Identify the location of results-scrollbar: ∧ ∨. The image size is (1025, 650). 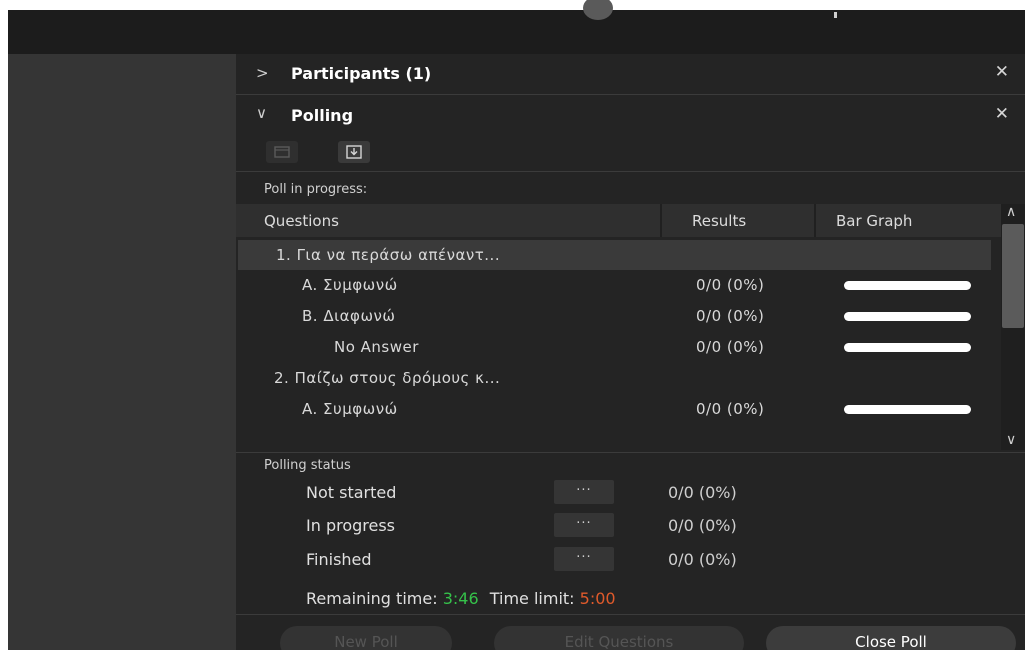
(1013, 327).